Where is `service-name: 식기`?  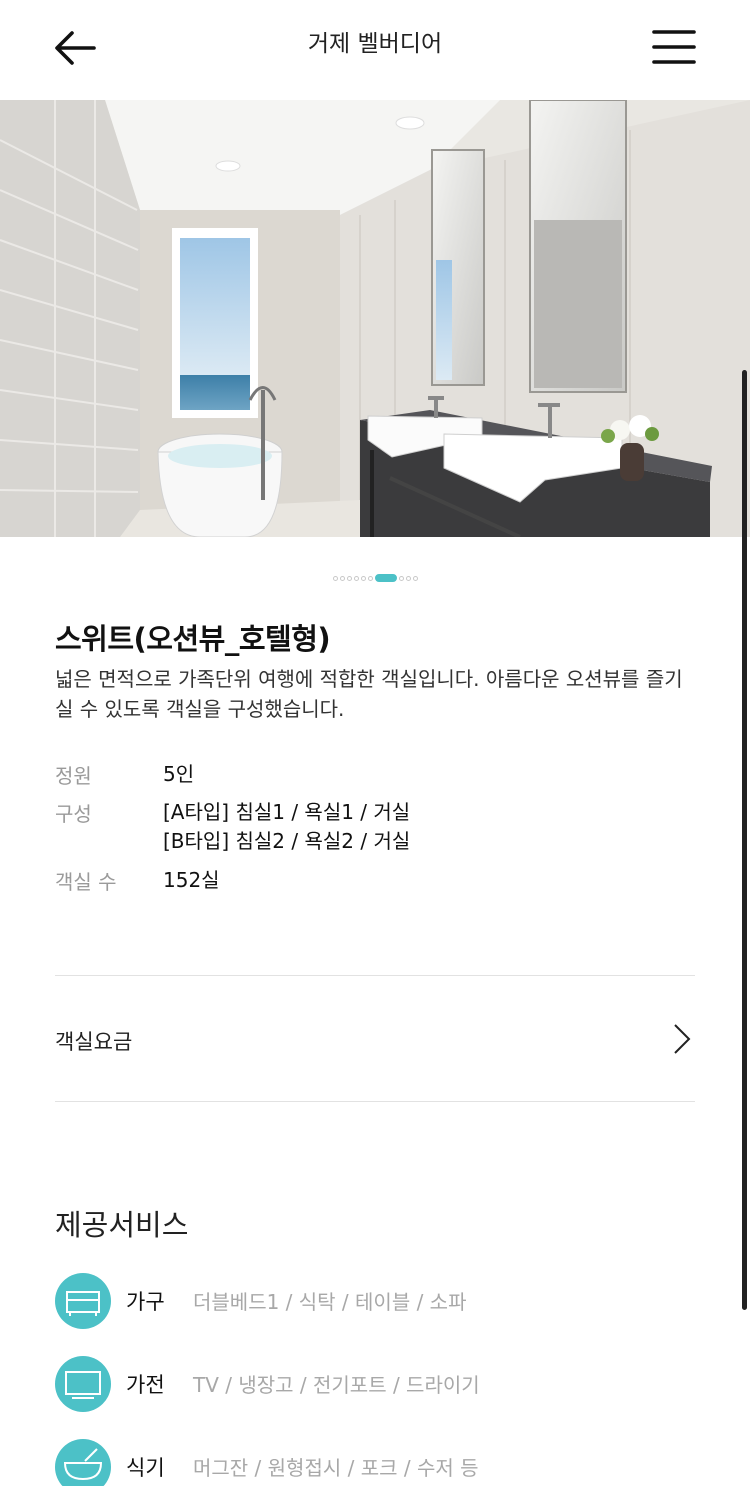 service-name: 식기 is located at coordinates (145, 1468).